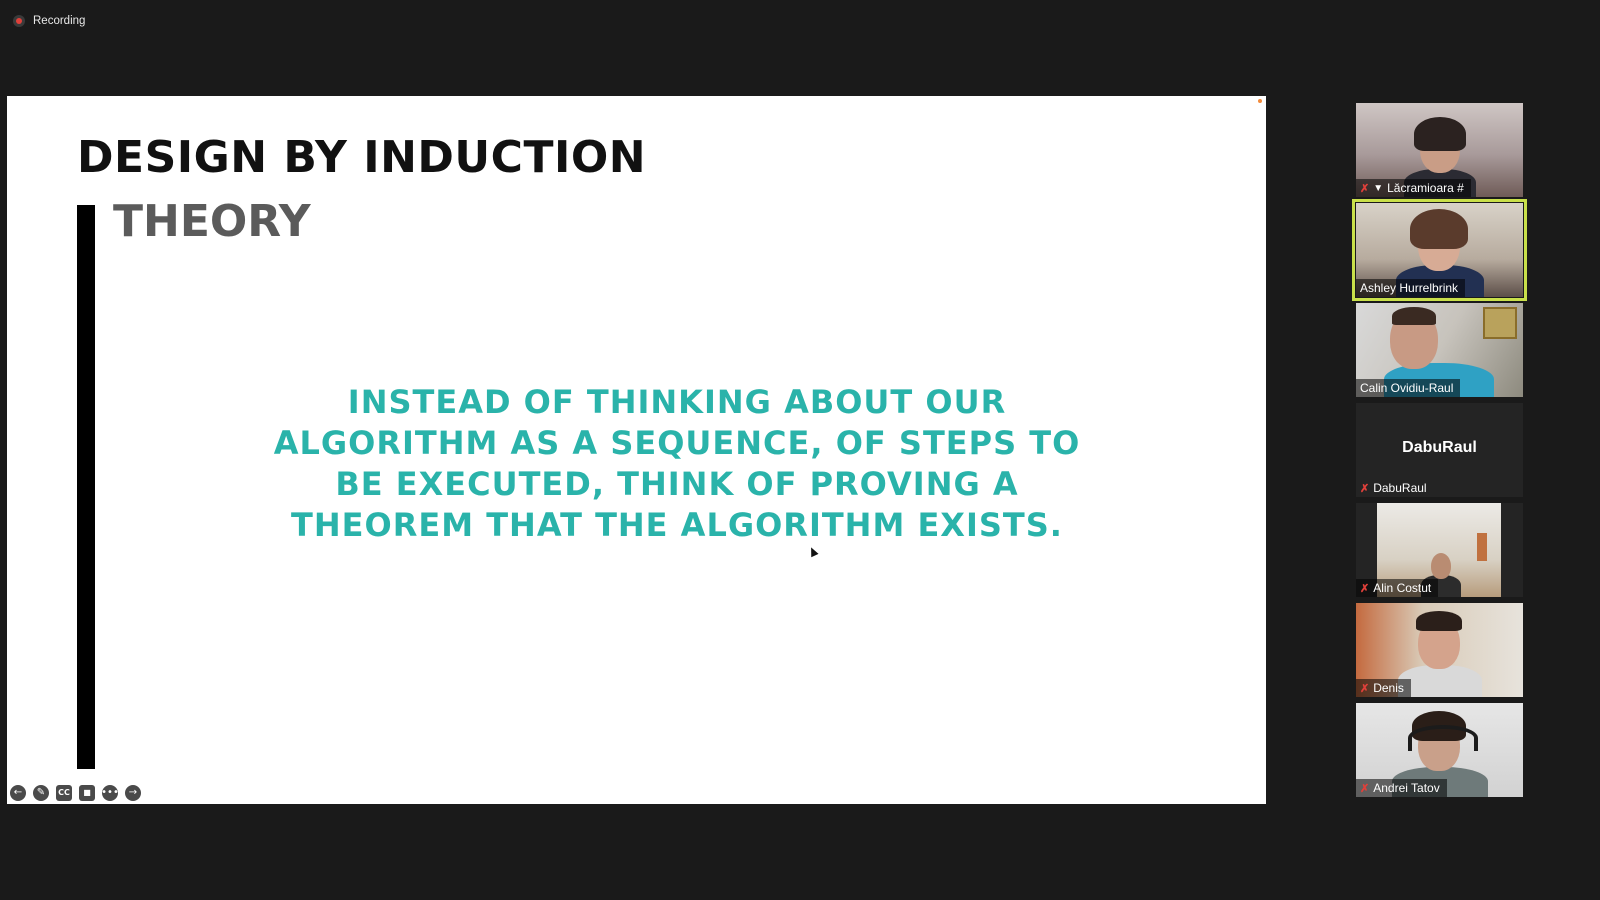 This screenshot has width=1600, height=900. I want to click on participant-tile: ✗ Andrei Tatov, so click(1439, 750).